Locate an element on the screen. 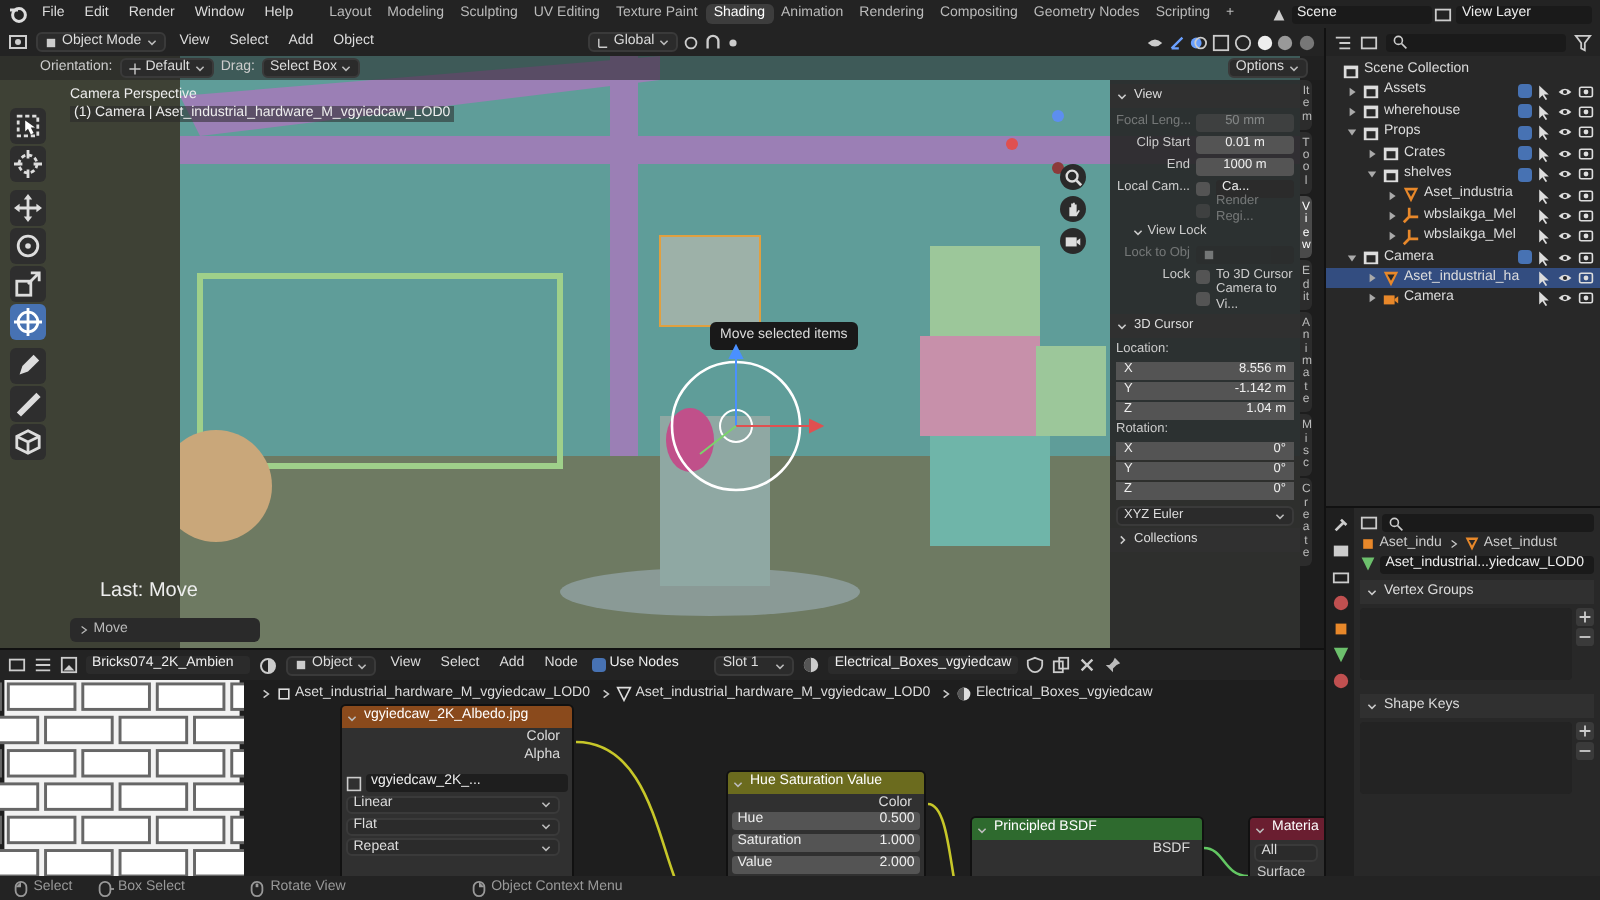 The height and width of the screenshot is (900, 1600). overlays-icon is located at coordinates (1198, 42).